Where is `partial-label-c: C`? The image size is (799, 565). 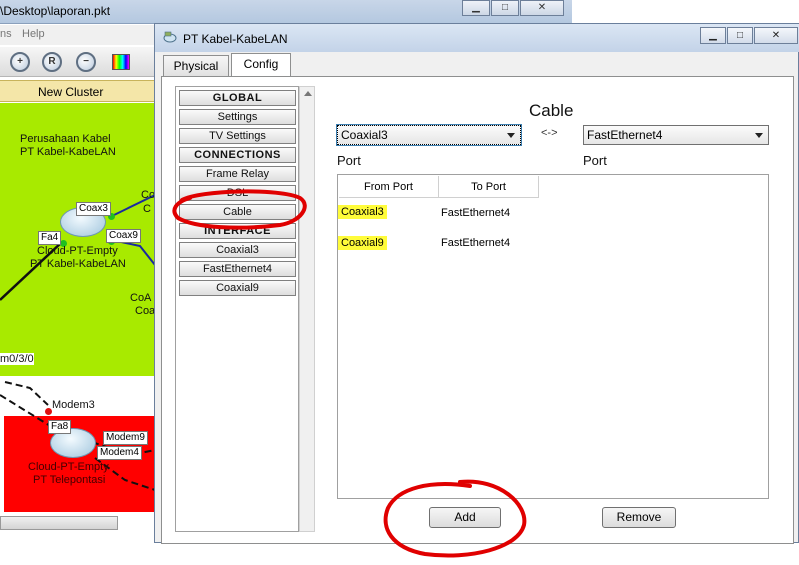
partial-label-c: C is located at coordinates (147, 209).